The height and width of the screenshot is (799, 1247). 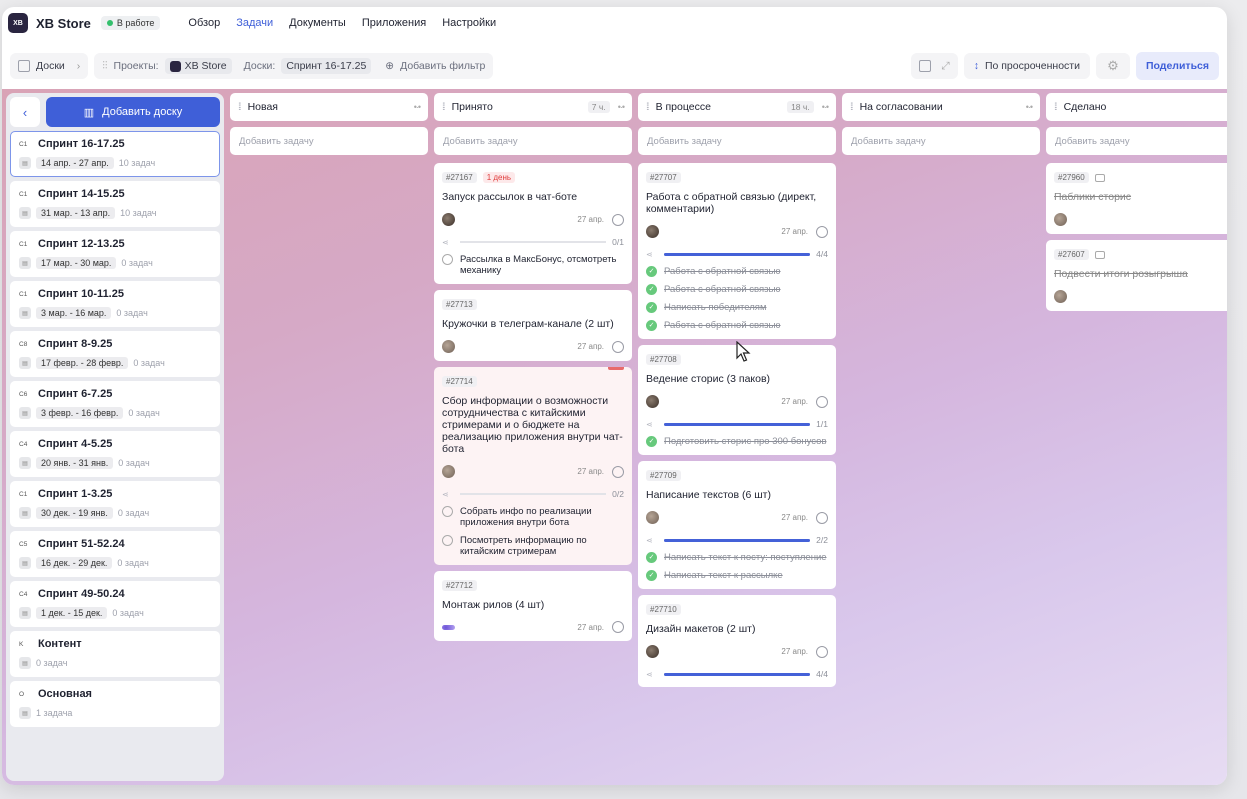 What do you see at coordinates (925, 66) in the screenshot?
I see `layout-icon` at bounding box center [925, 66].